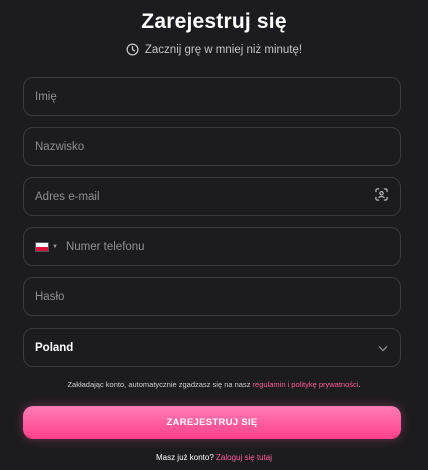  I want to click on login-prompt-text: Masz już konto?, so click(185, 457).